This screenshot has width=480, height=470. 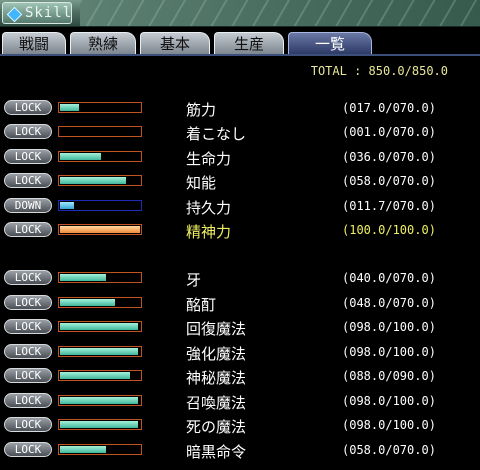 I want to click on skill-value: (011.7/070.0), so click(x=389, y=206).